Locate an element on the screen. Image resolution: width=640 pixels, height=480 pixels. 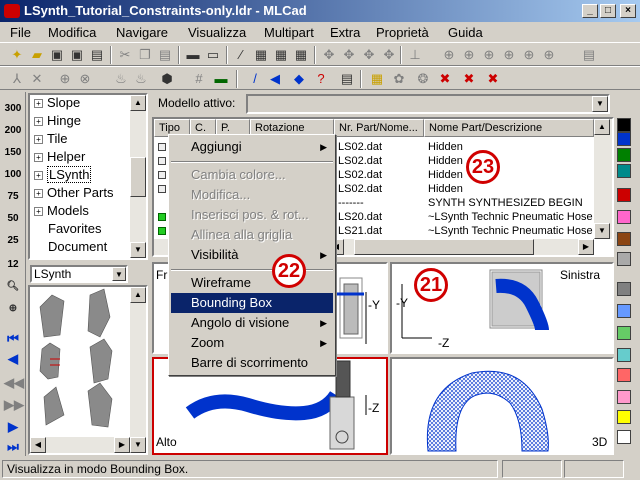
quad-icon: ◆ is located at coordinates (299, 79).